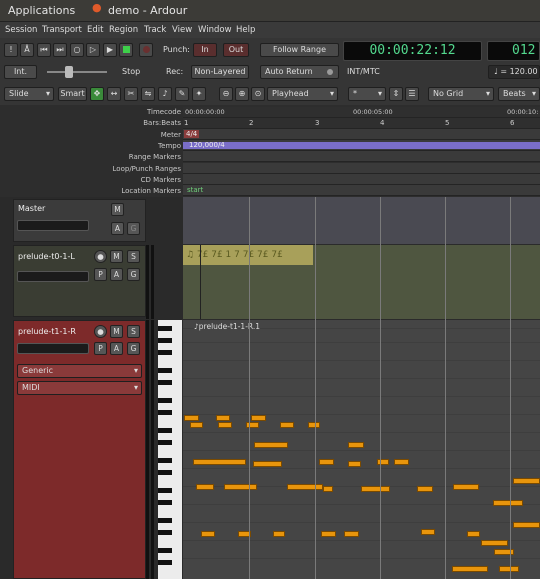 This screenshot has width=540, height=579. I want to click on menu-session: Session, so click(21, 30).